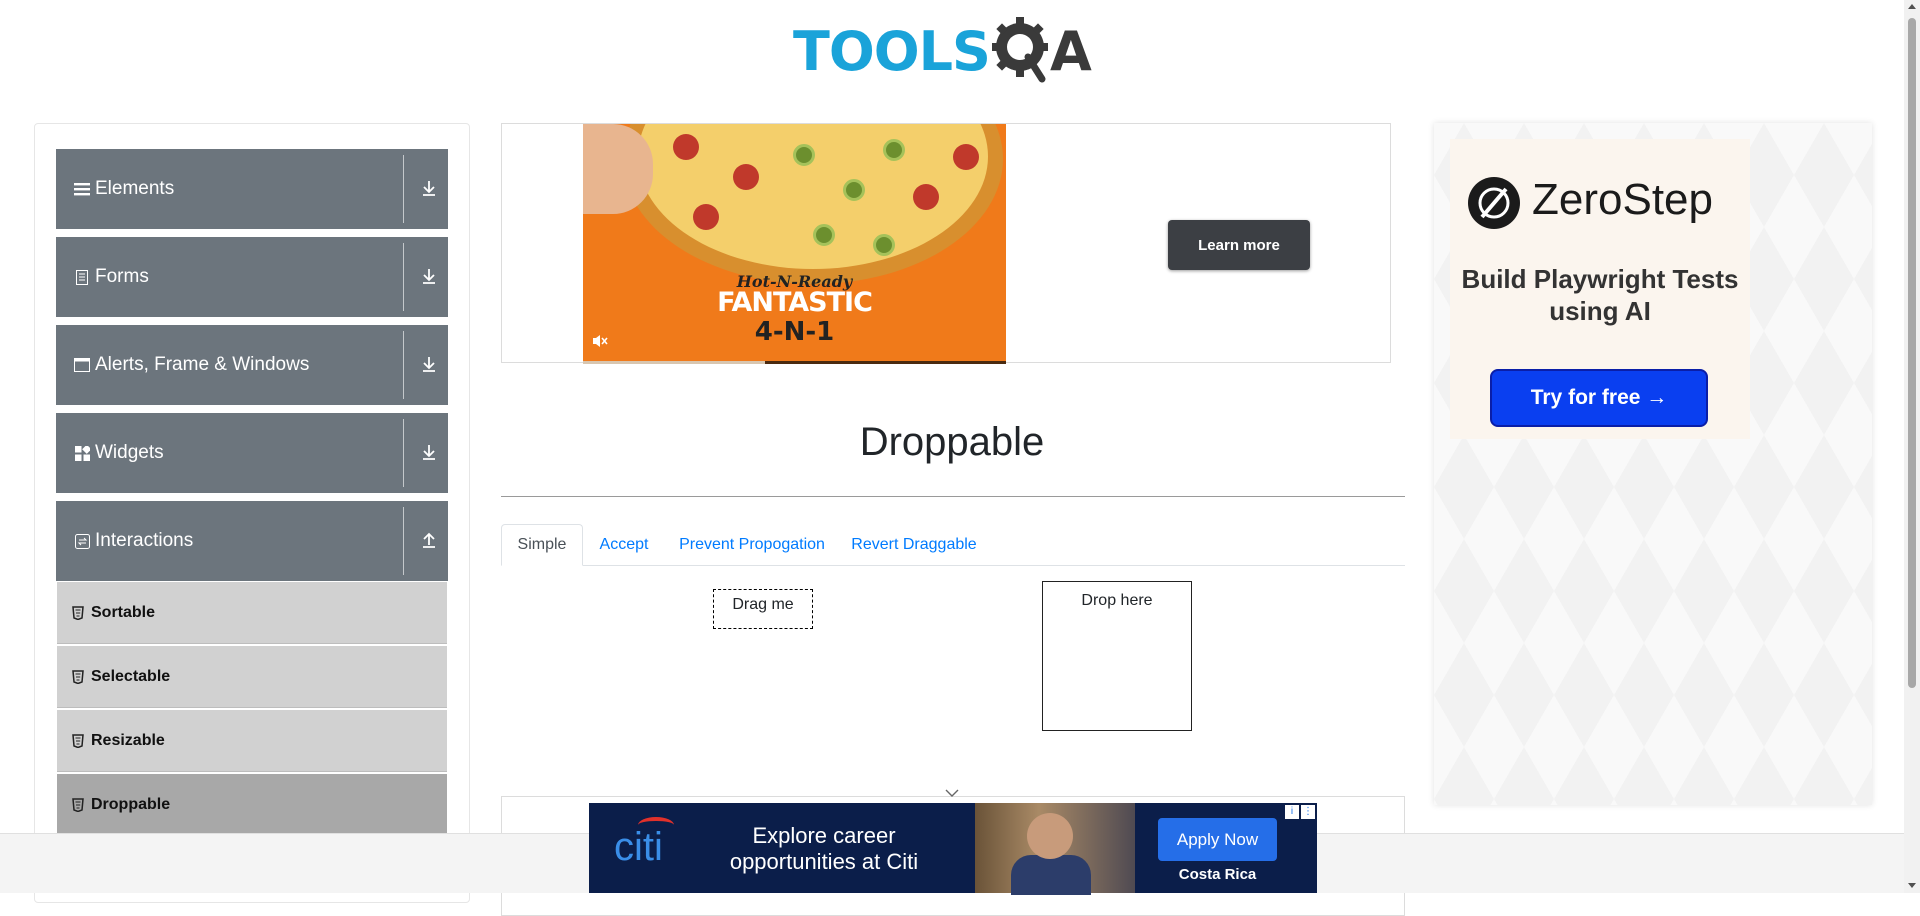 The image size is (1920, 916). I want to click on zerostep-tagline: Build Playwright Tests using AI, so click(1600, 295).